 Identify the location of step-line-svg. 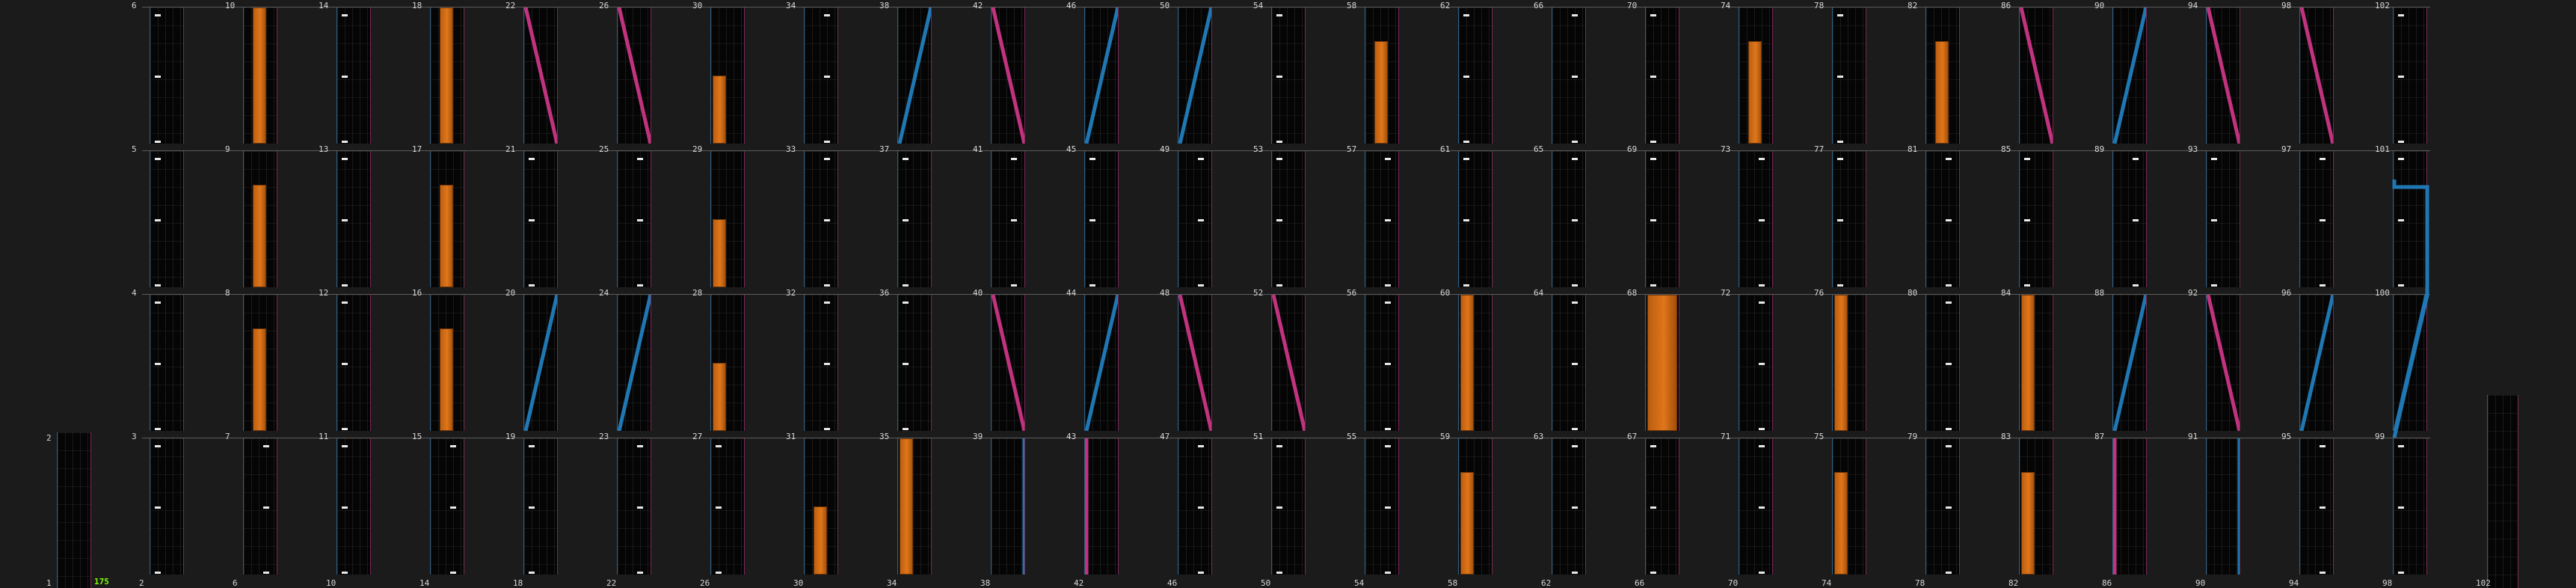
(2410, 309).